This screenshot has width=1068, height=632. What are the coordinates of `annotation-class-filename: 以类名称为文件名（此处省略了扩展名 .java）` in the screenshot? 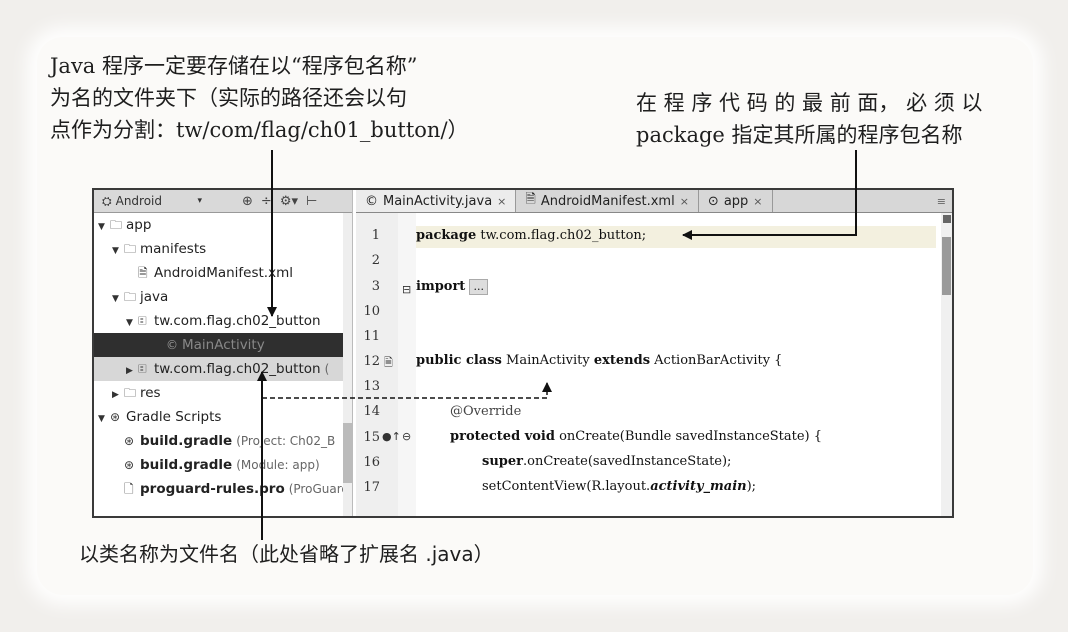 It's located at (286, 554).